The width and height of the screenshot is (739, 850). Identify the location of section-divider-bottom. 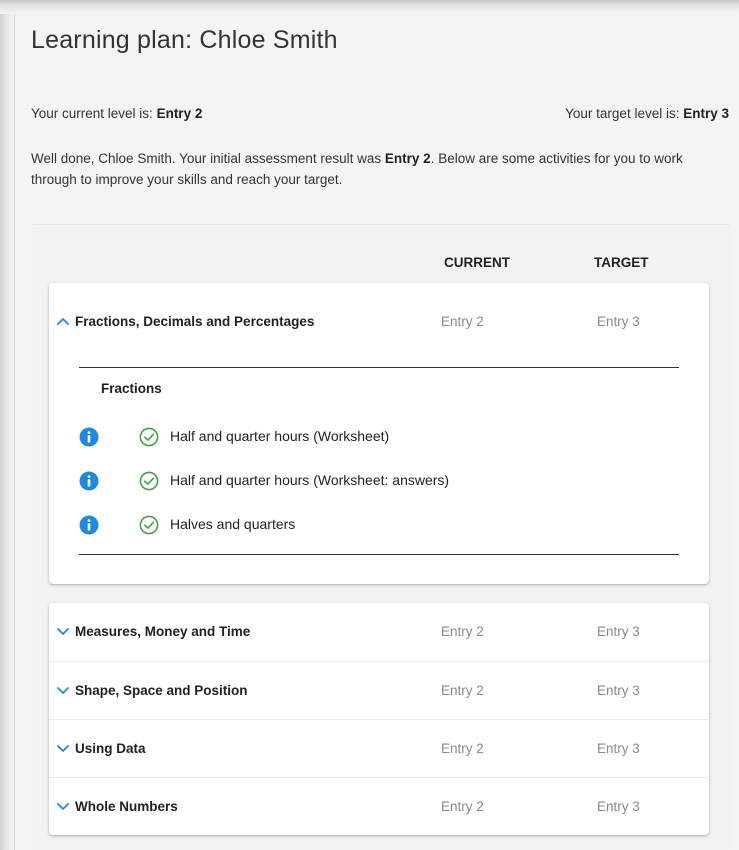
(379, 554).